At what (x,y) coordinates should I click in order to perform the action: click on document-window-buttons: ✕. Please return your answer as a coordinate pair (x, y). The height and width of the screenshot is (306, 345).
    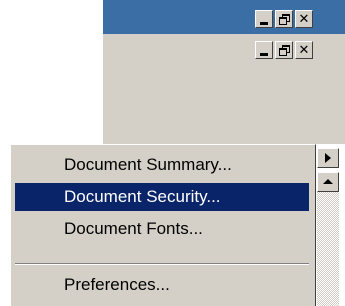
    Looking at the image, I should click on (284, 50).